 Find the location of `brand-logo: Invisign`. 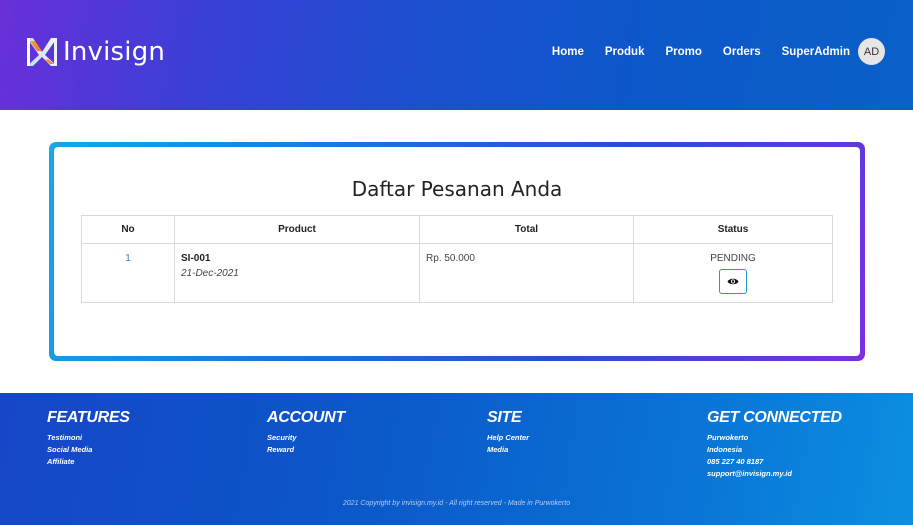

brand-logo: Invisign is located at coordinates (94, 52).